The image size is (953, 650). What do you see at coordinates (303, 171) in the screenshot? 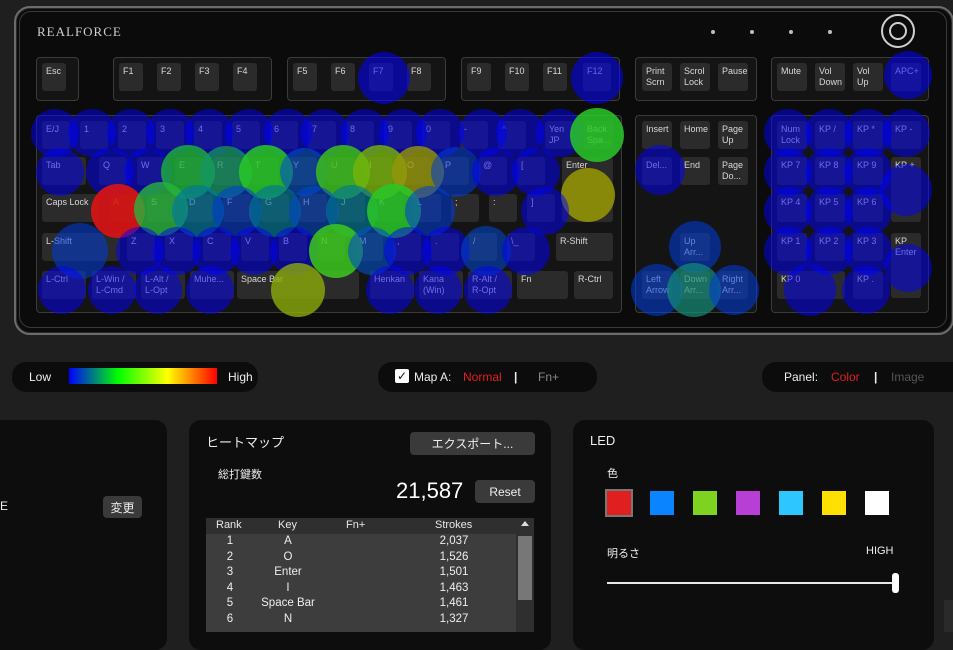
I see `key-y: Y` at bounding box center [303, 171].